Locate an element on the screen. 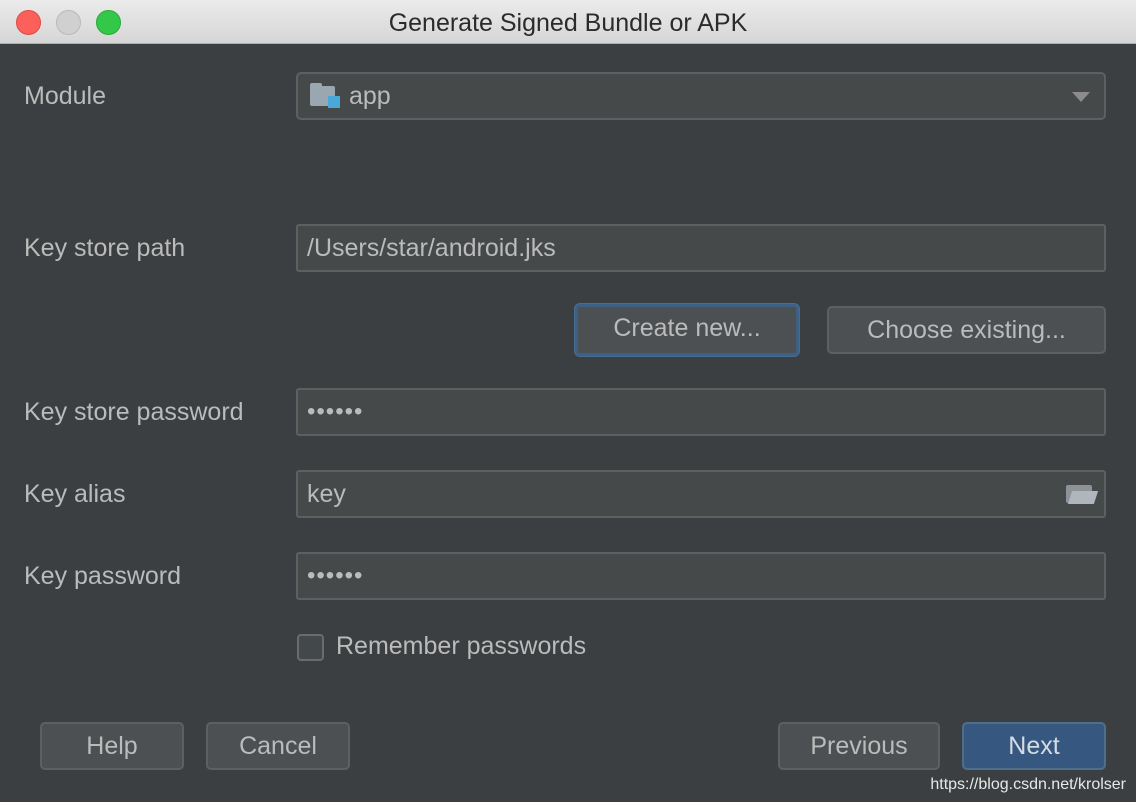  key-password-input: •••••• is located at coordinates (701, 576).